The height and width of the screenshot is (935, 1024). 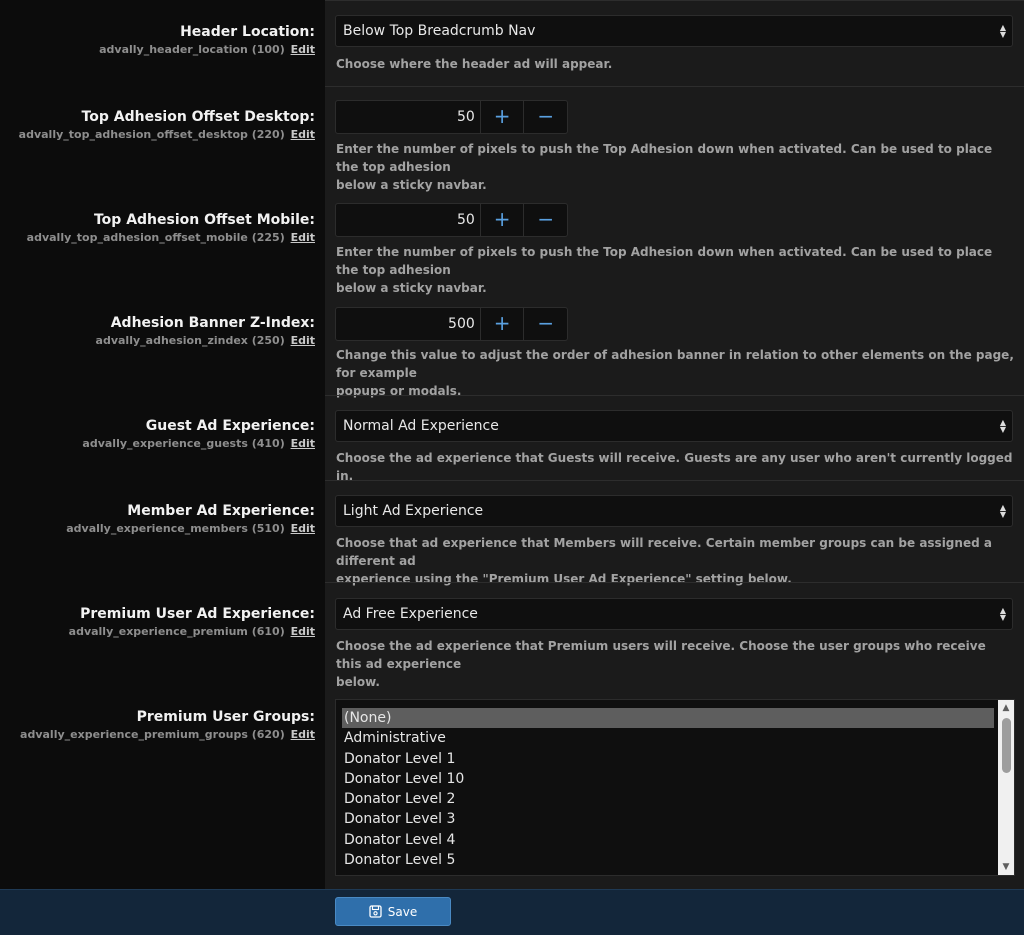 What do you see at coordinates (198, 117) in the screenshot?
I see `setting-title: Top Adhesion Offset Desktop:` at bounding box center [198, 117].